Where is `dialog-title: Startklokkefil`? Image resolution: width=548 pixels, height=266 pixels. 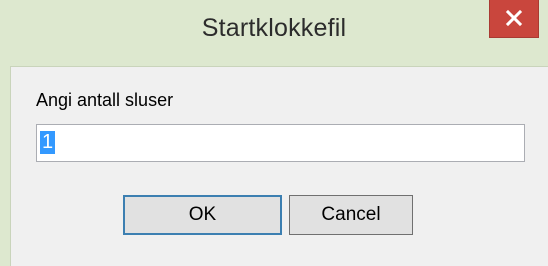
dialog-title: Startklokkefil is located at coordinates (274, 28).